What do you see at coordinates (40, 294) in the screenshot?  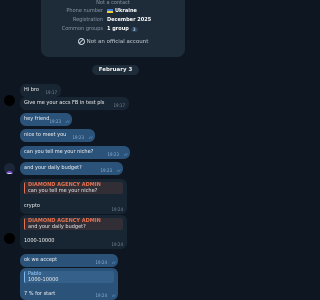 I see `message-text: 7 % for start` at bounding box center [40, 294].